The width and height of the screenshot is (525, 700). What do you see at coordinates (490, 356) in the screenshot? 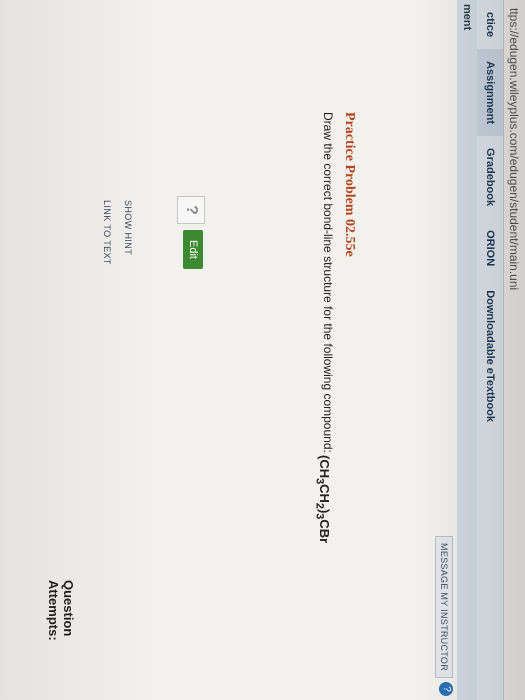
I see `tab-etextbook: Downloadable eTextbook` at bounding box center [490, 356].